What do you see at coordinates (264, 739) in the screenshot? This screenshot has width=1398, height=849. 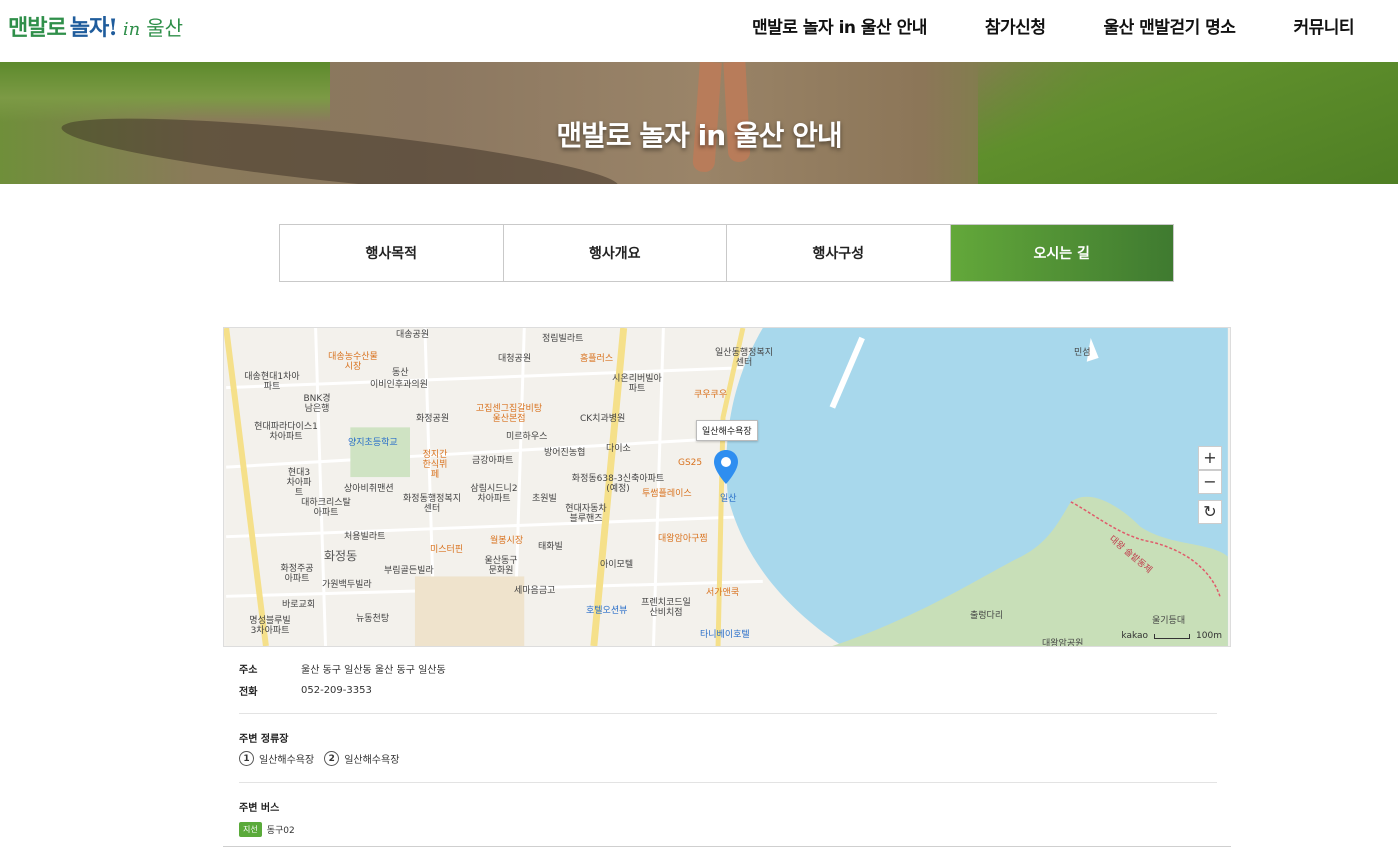 I see `parking-title: 주변 정류장` at bounding box center [264, 739].